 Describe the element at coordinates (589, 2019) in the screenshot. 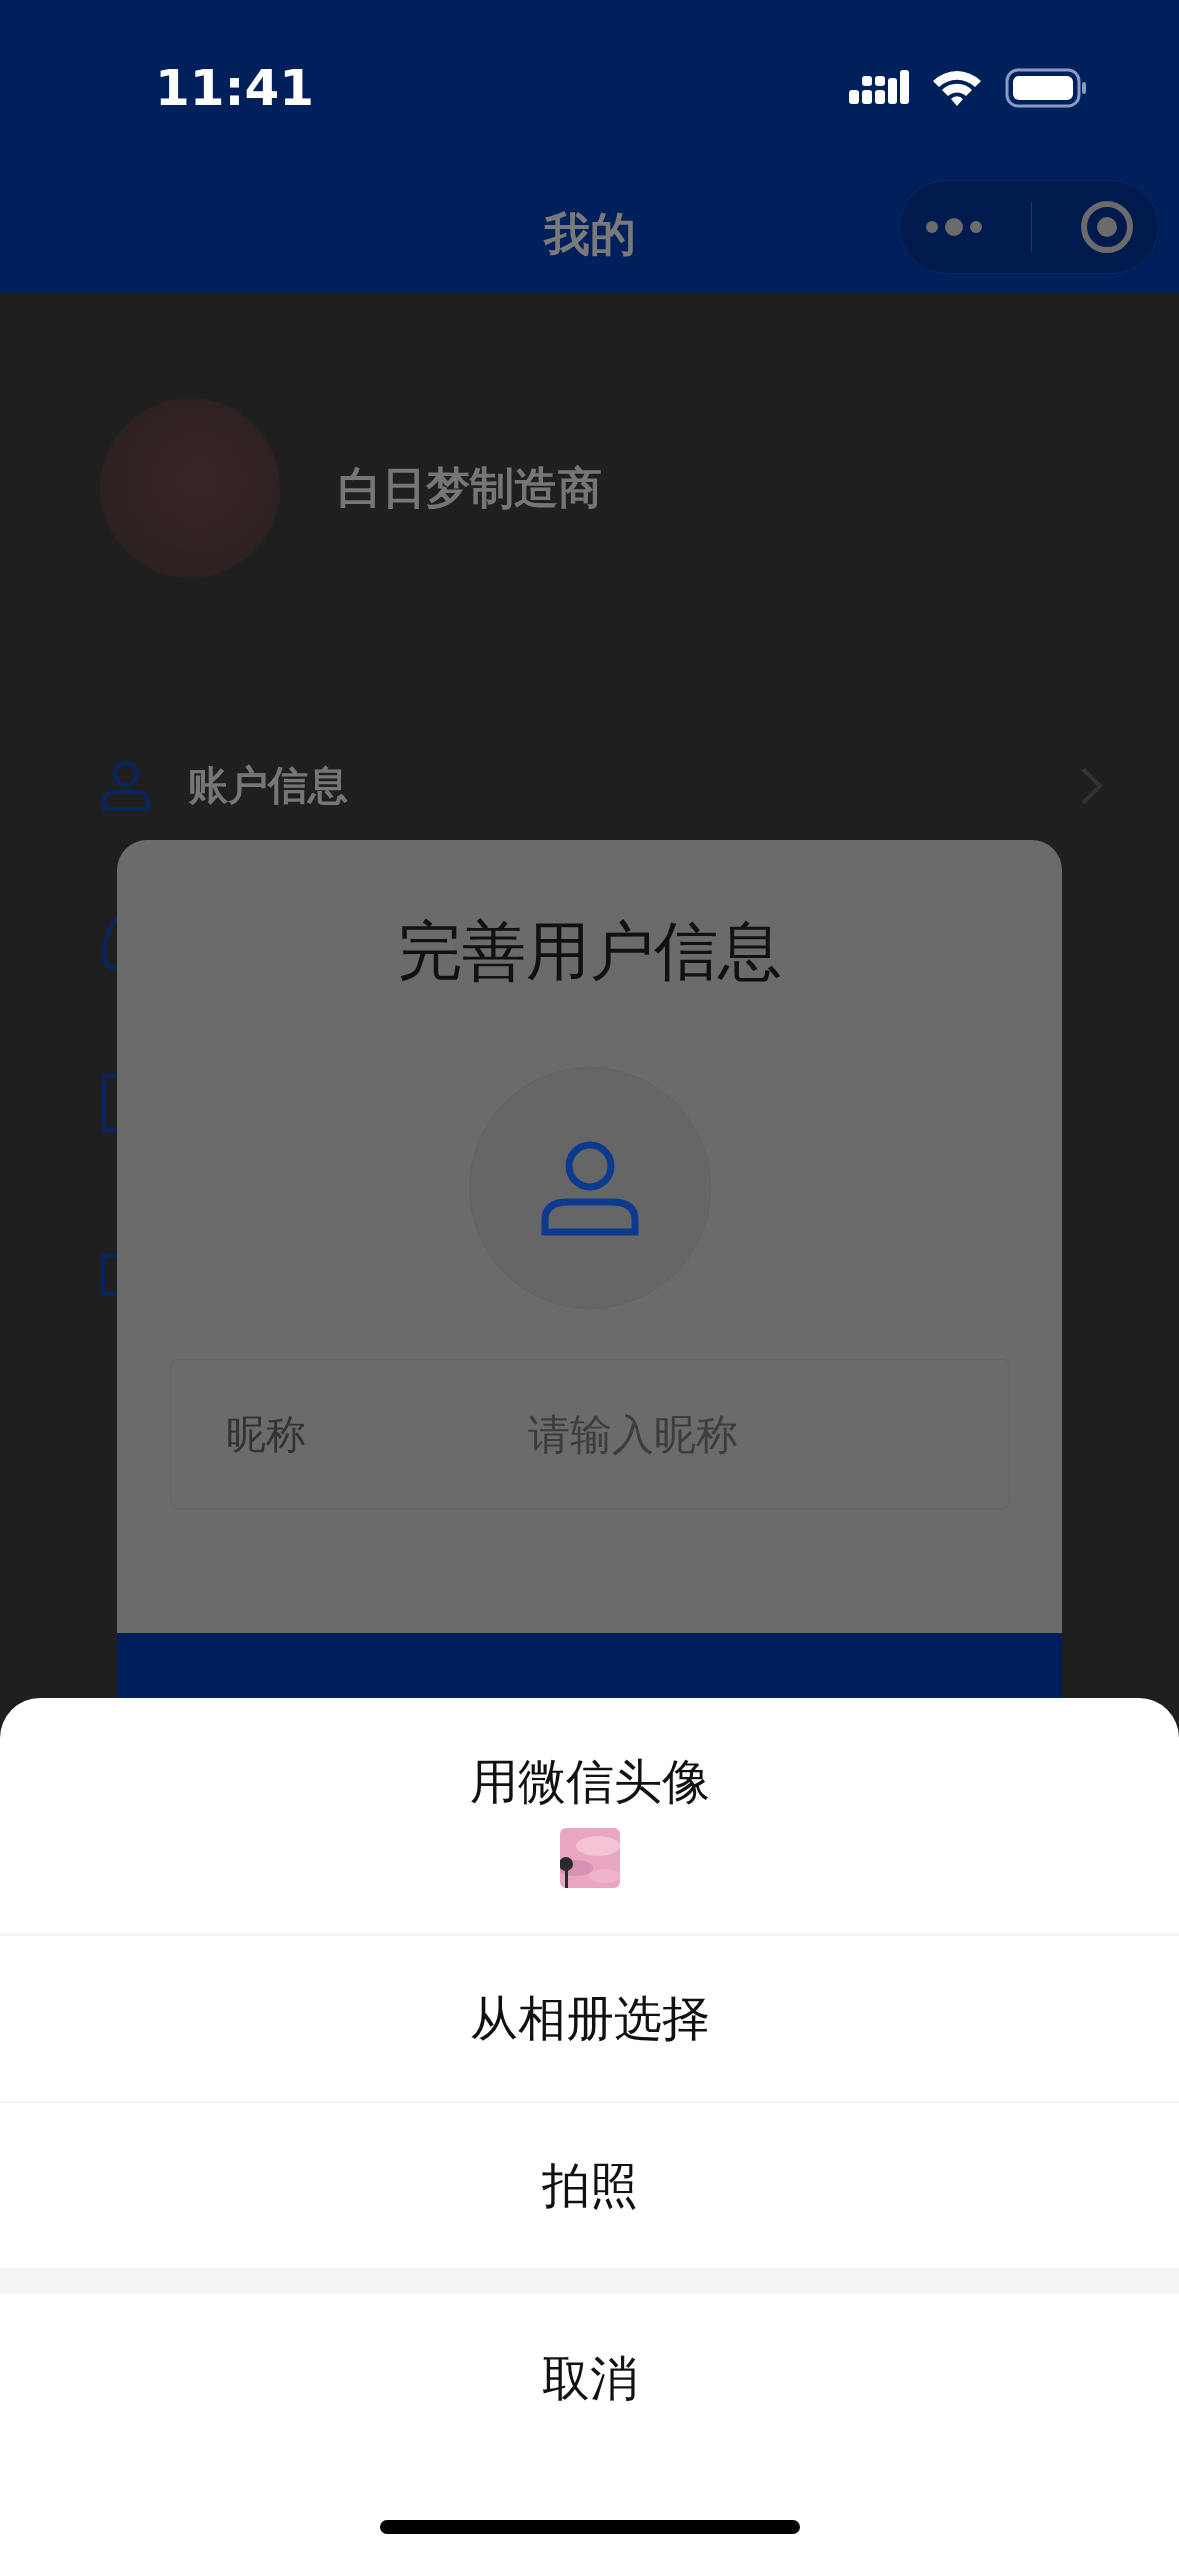

I see `sheet-option: 从相册选择` at that location.